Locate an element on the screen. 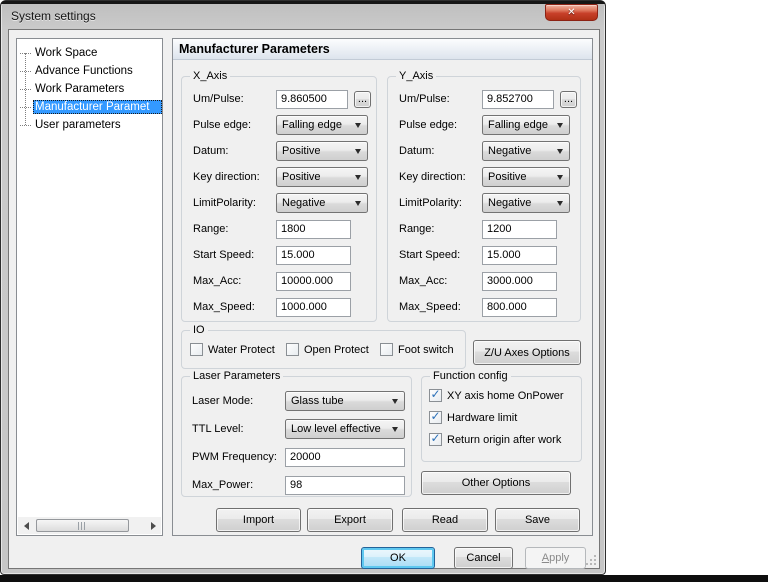 The width and height of the screenshot is (768, 582). foot-switch-checkbox-item: Foot switch is located at coordinates (417, 349).